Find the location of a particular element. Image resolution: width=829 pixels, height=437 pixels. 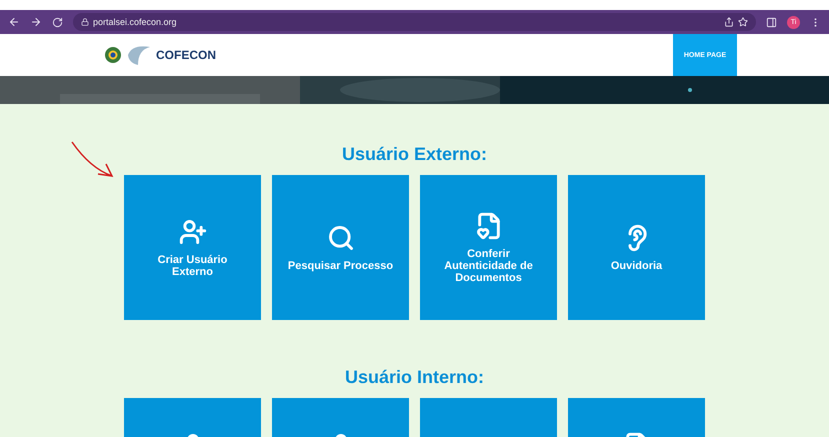

star-icon is located at coordinates (743, 22).